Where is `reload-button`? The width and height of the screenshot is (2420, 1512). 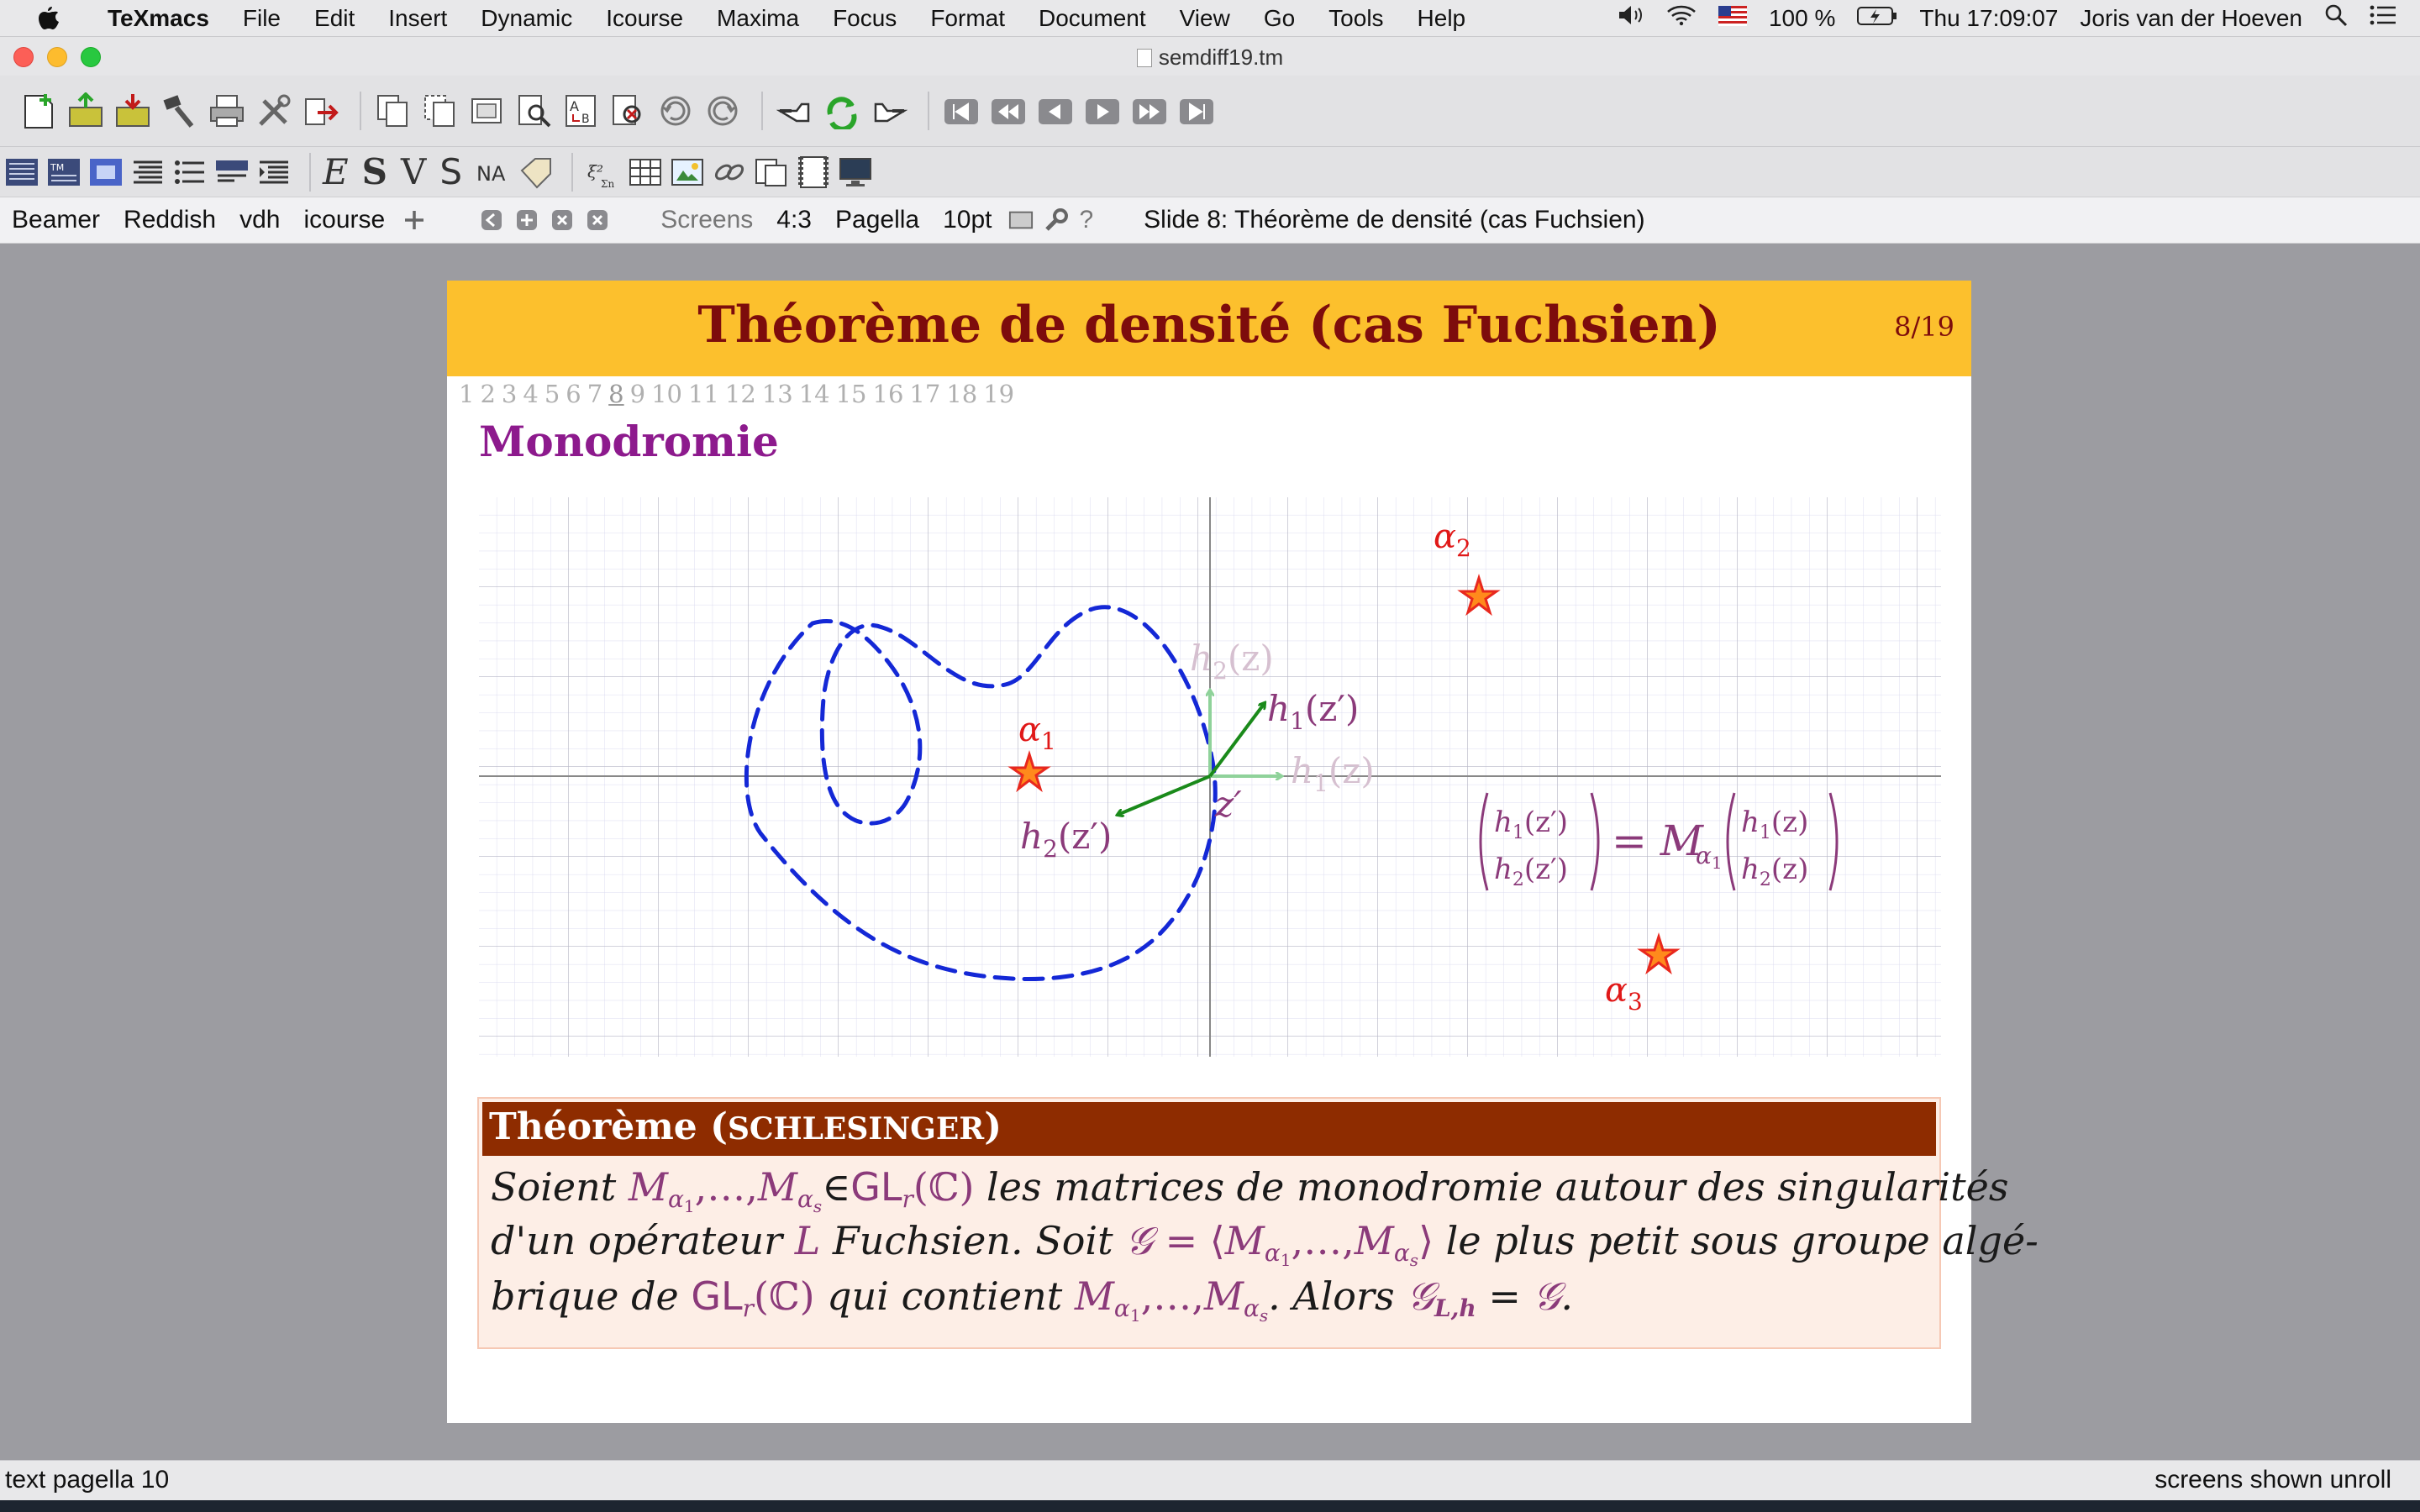 reload-button is located at coordinates (842, 111).